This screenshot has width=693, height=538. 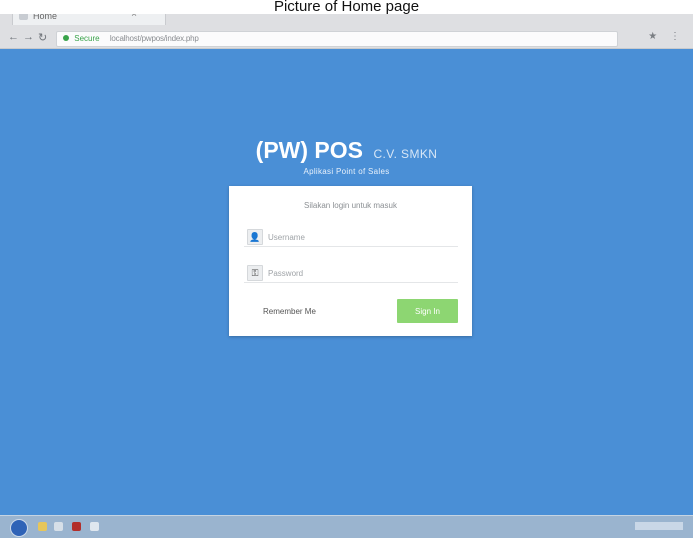 I want to click on media-icon, so click(x=76, y=526).